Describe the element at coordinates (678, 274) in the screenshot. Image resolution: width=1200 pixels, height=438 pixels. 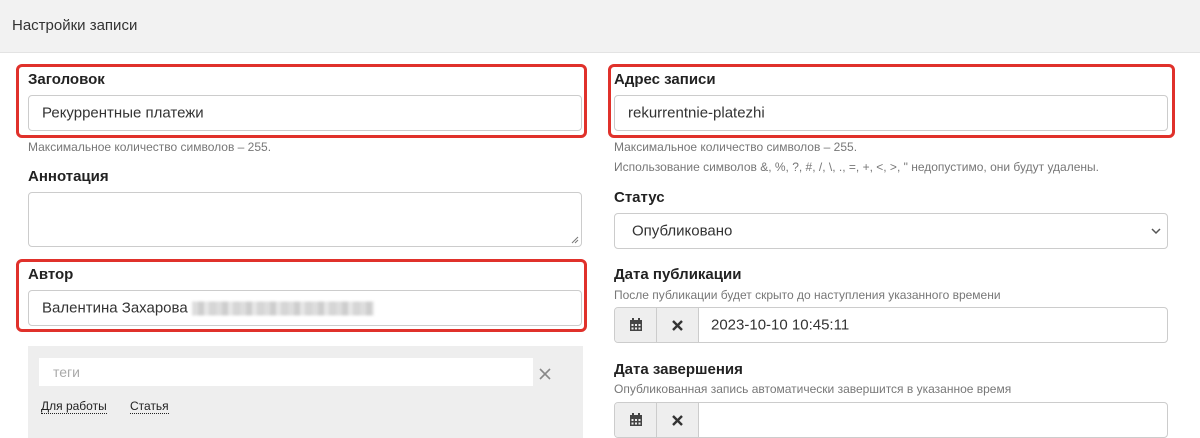
I see `publish-date-label: Дата публикации` at that location.